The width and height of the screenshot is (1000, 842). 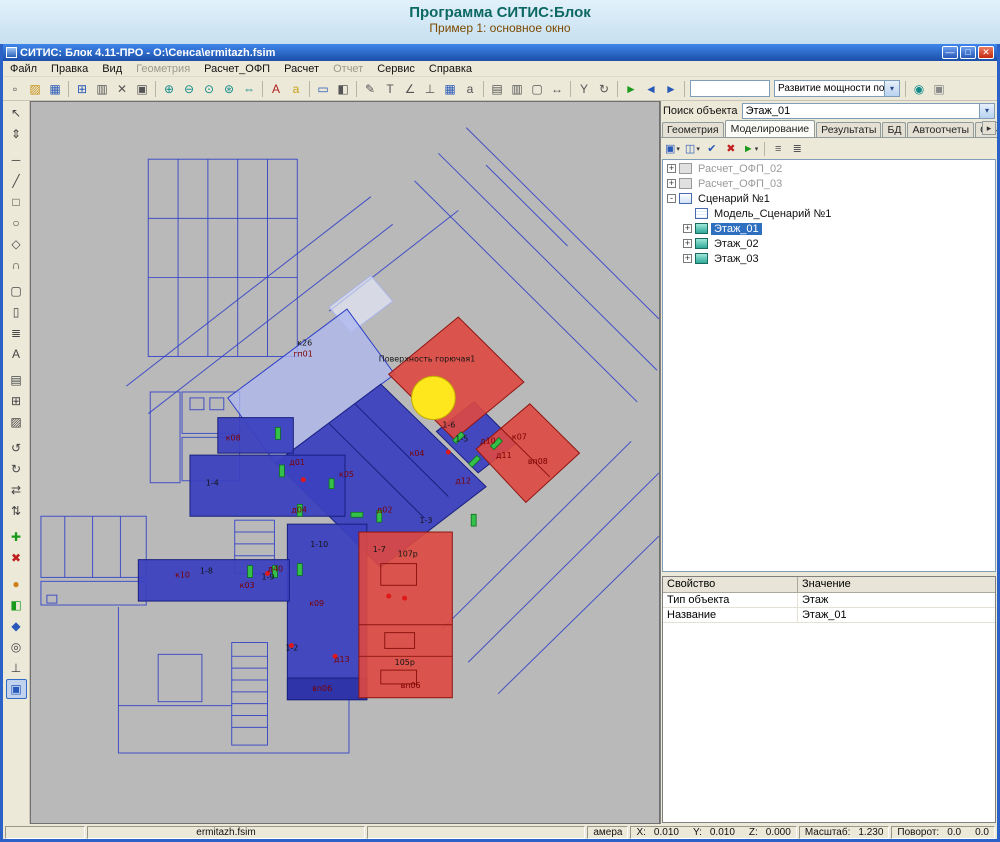 I want to click on label-tool-button: a, so click(x=470, y=88).